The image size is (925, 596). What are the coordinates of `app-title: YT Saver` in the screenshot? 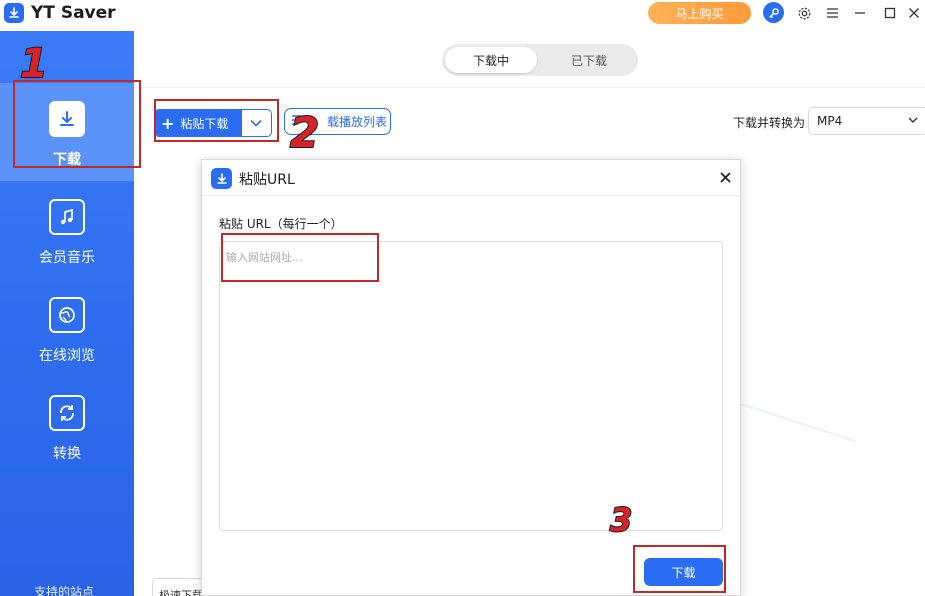 It's located at (73, 13).